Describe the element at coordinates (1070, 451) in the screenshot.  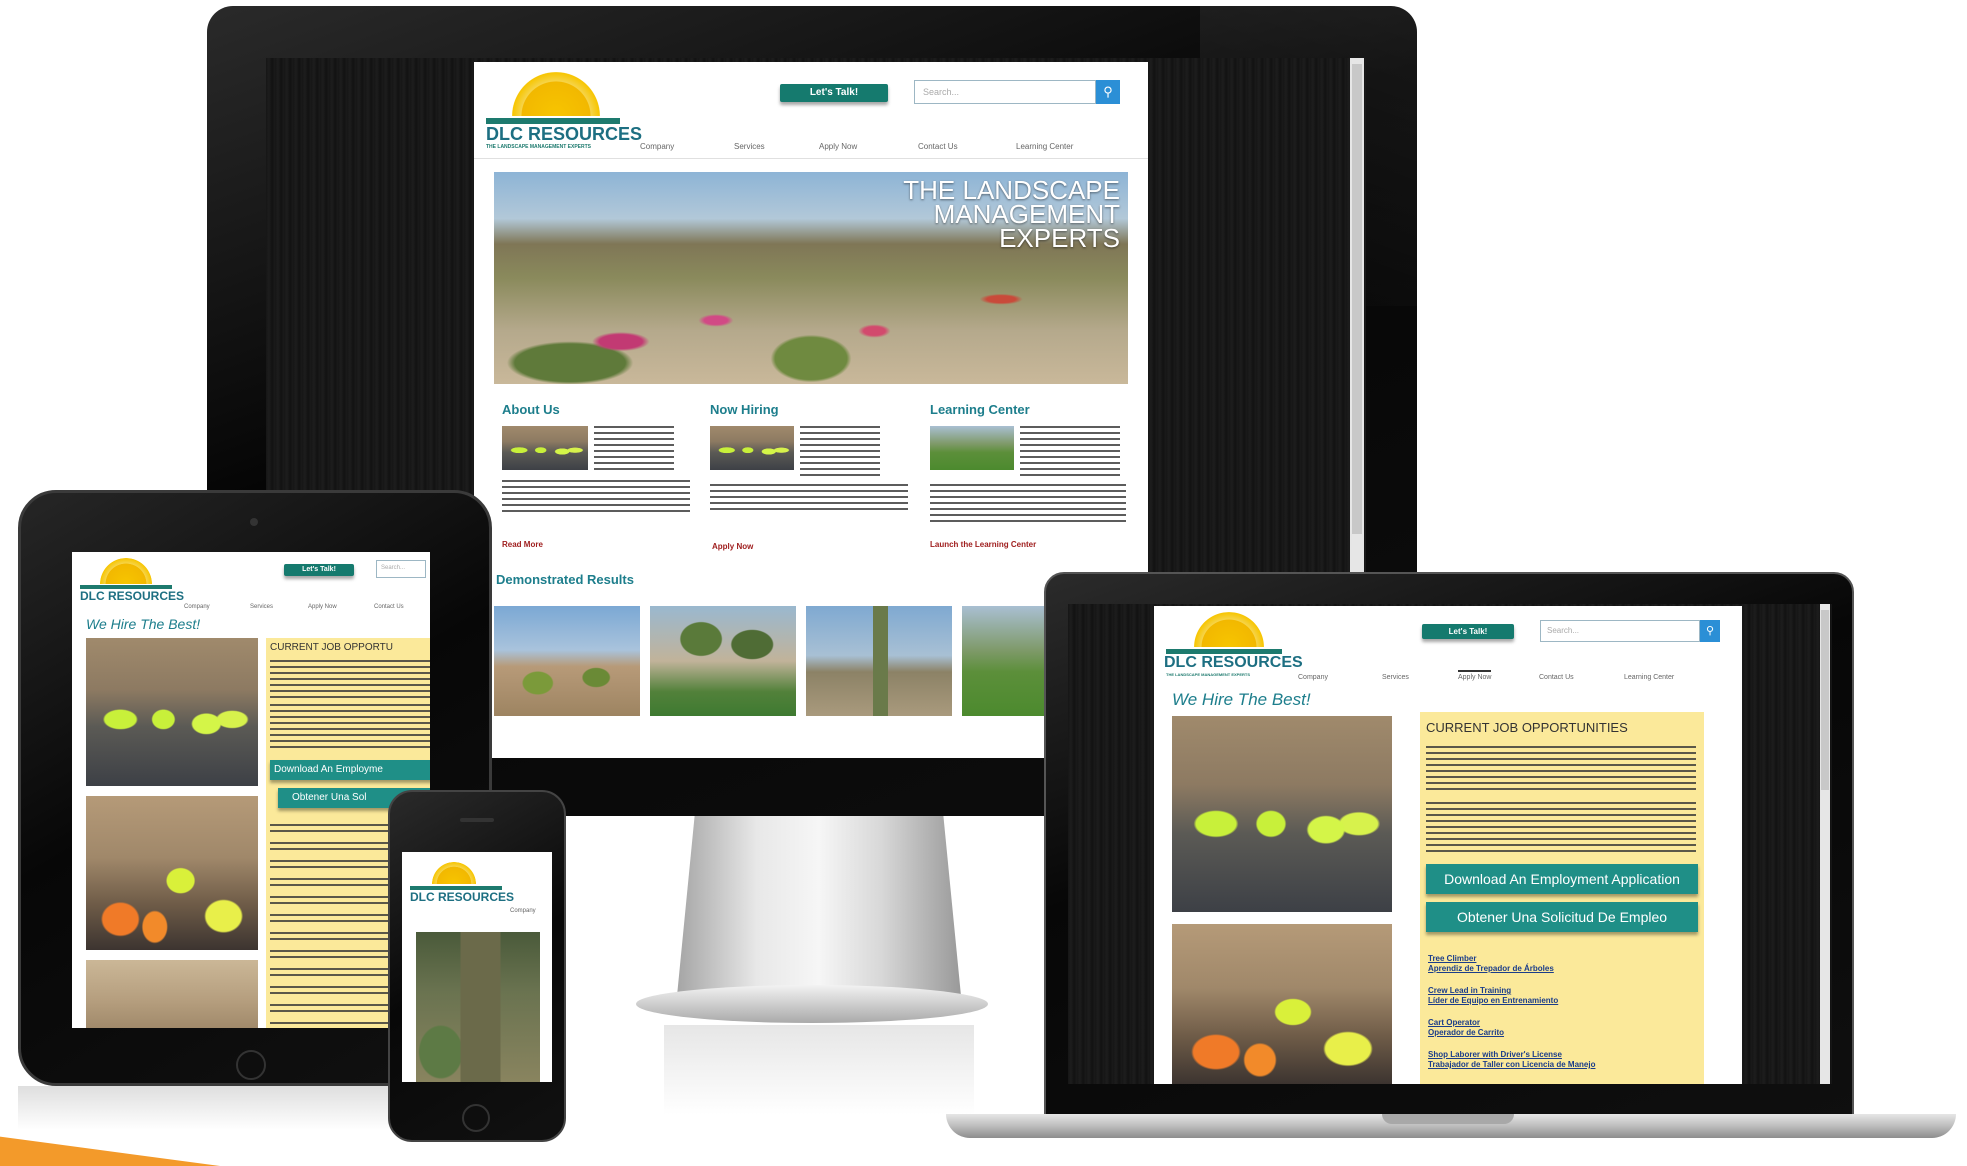
I see `learning-center-text-side` at that location.